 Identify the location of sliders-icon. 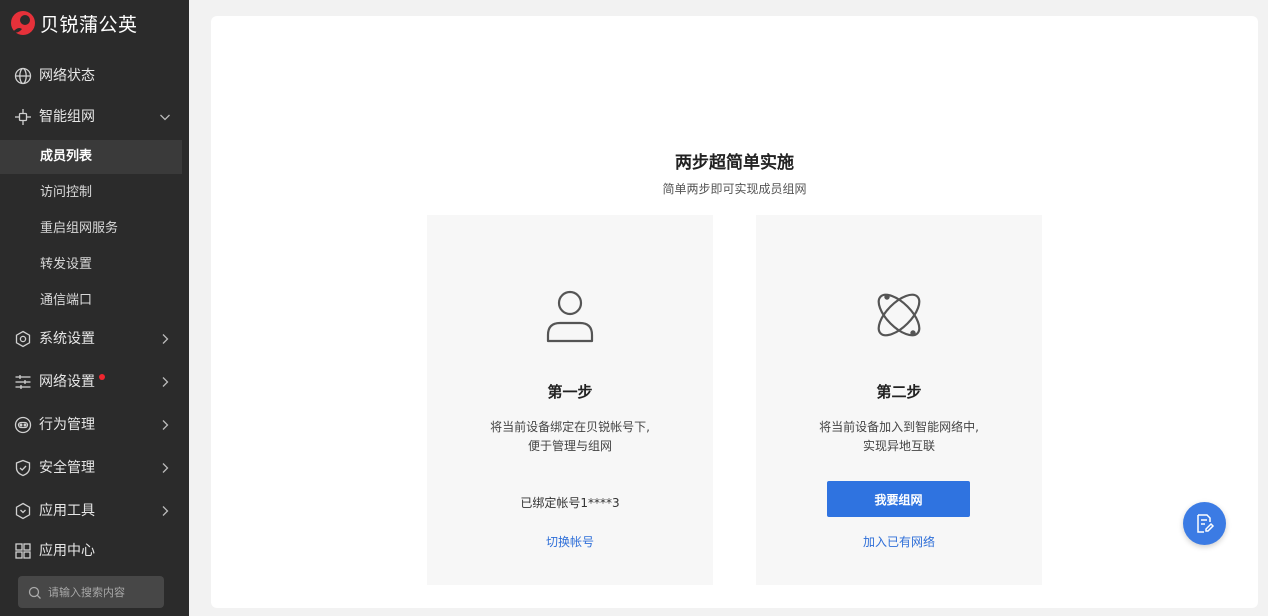
(23, 382).